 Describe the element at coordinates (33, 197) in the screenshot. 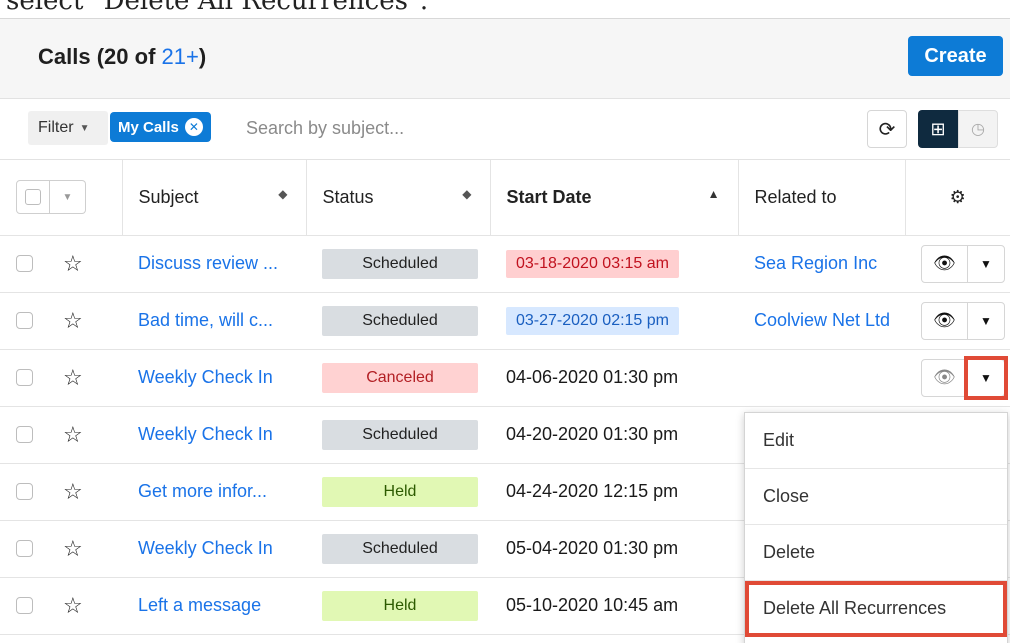

I see `select-all-checkbox` at that location.